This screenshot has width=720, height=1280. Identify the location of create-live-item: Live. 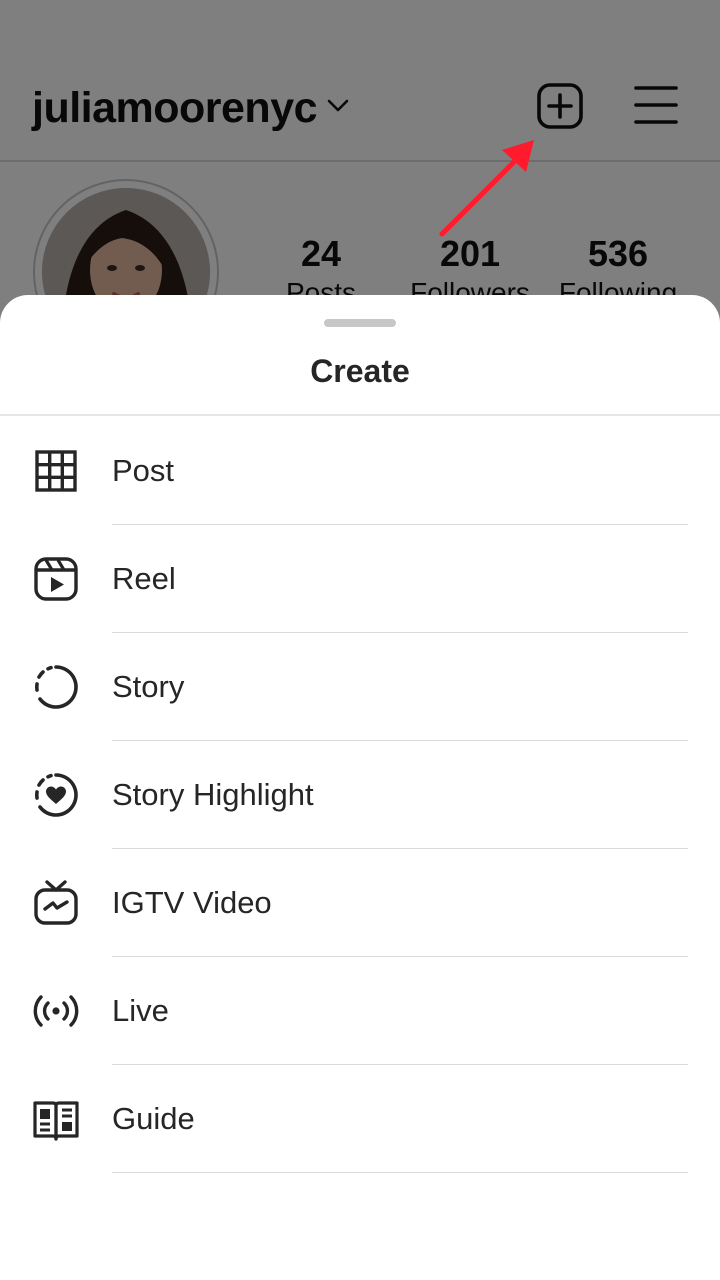
(360, 1011).